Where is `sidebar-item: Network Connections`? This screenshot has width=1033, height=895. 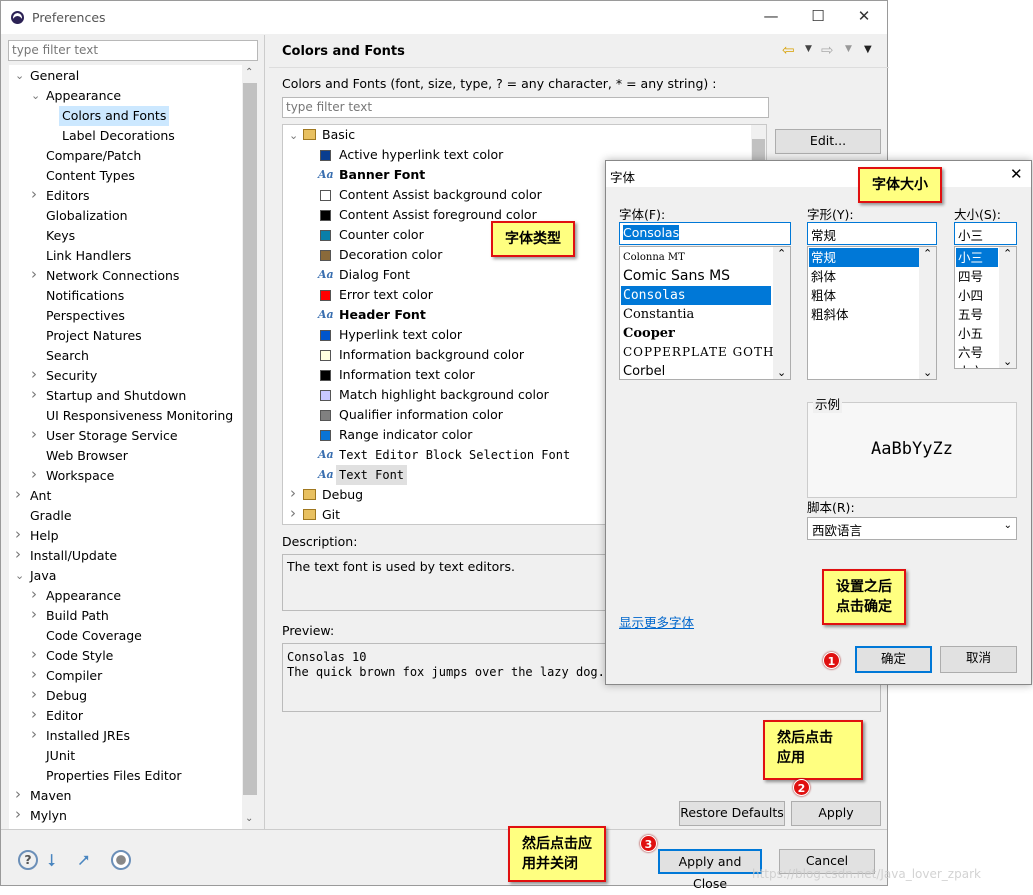
sidebar-item: Network Connections is located at coordinates (112, 276).